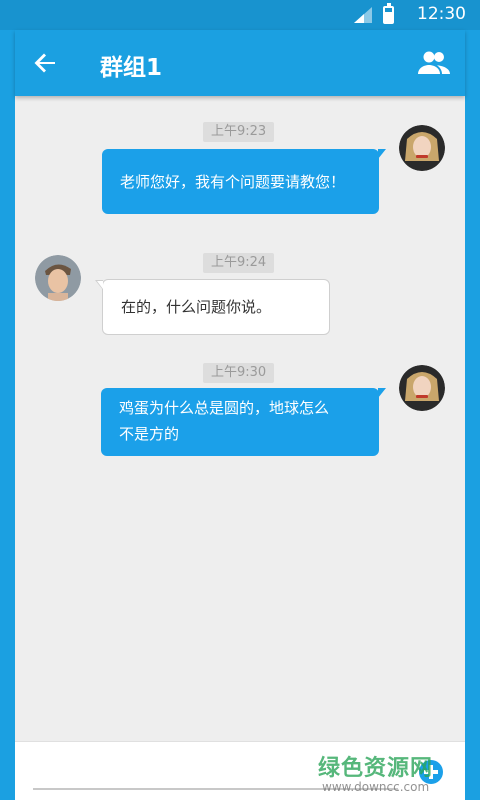  I want to click on message-text-line: 鸡蛋为什么总是圆的，地球怎么, so click(224, 408).